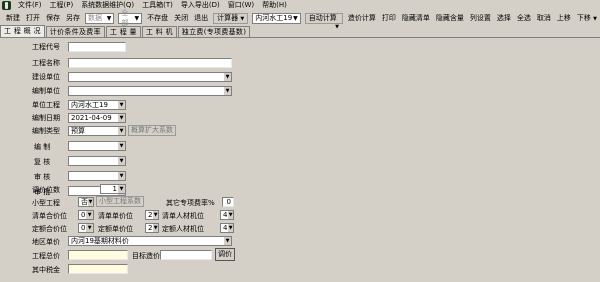 The width and height of the screenshot is (600, 282). I want to click on list-total-digits-select: 0 ▼, so click(86, 215).